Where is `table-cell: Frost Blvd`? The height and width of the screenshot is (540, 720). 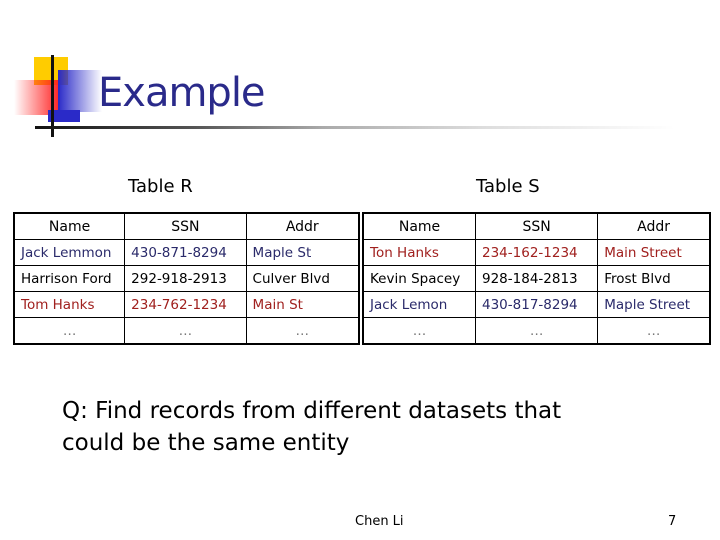 table-cell: Frost Blvd is located at coordinates (654, 278).